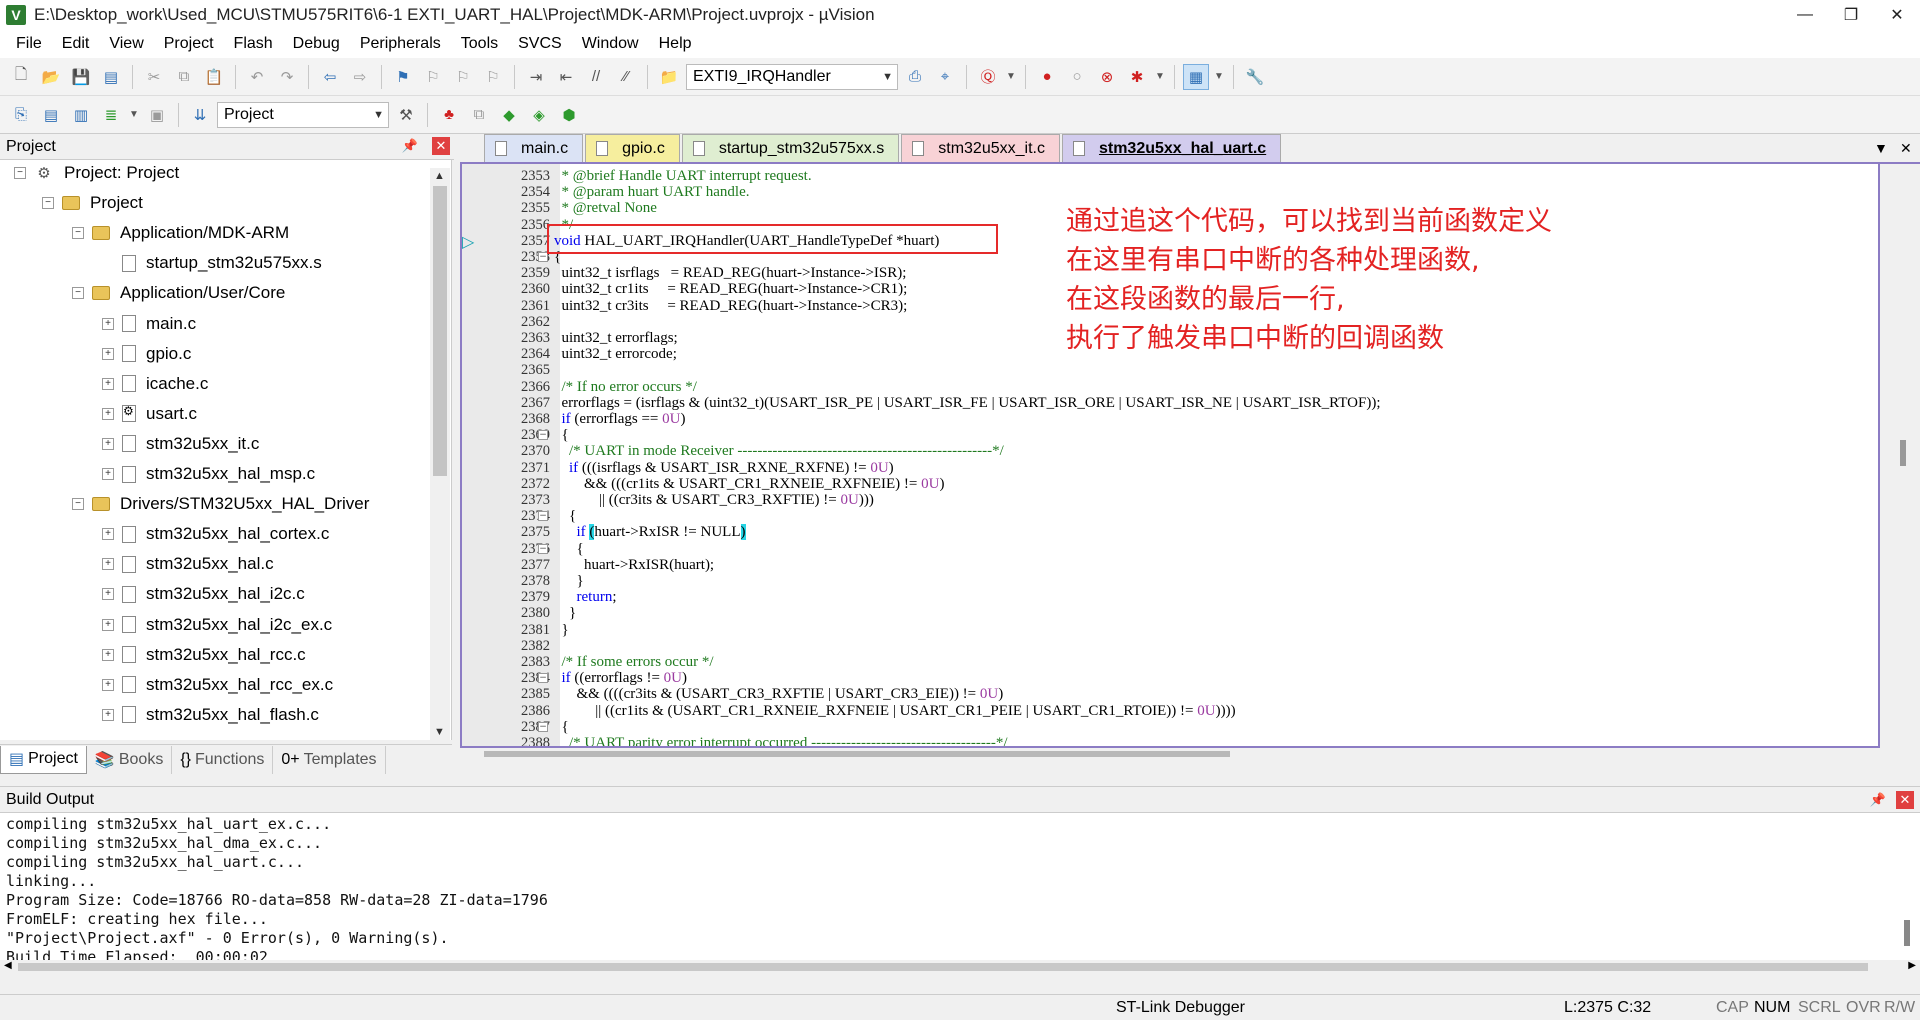  Describe the element at coordinates (403, 77) in the screenshot. I see `bookmark-icon: ⚑` at that location.